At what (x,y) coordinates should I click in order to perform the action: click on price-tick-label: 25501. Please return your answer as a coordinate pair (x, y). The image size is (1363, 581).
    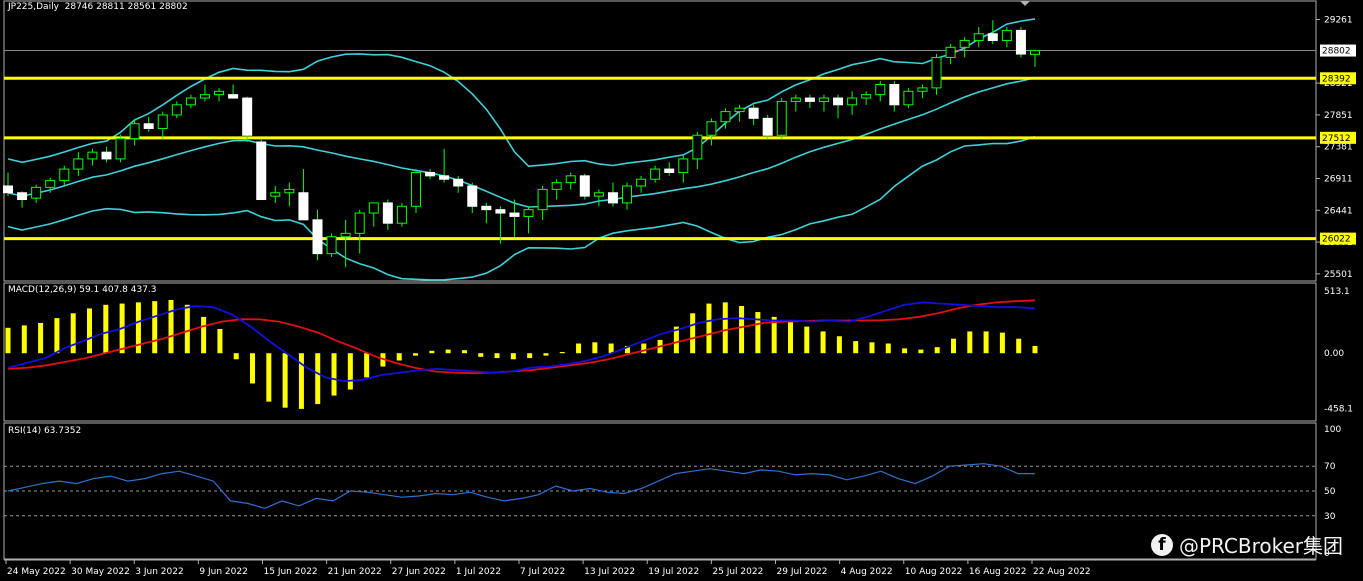
    Looking at the image, I should click on (1338, 275).